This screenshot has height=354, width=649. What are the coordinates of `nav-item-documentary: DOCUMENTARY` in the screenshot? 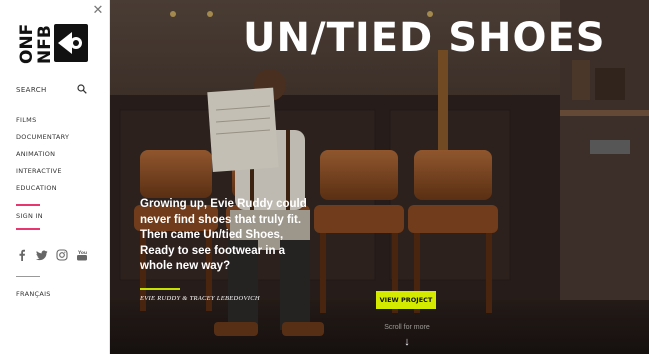 It's located at (42, 140).